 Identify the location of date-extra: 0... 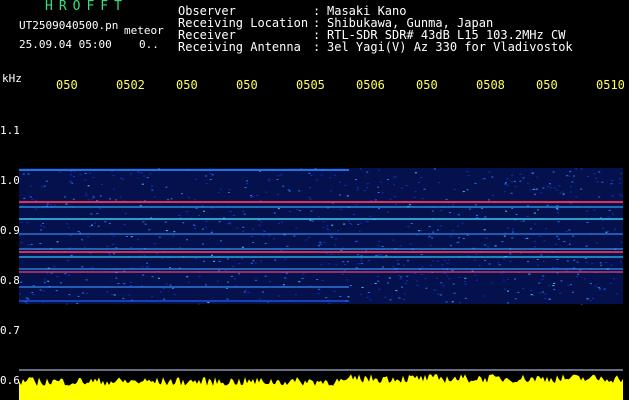
(149, 44).